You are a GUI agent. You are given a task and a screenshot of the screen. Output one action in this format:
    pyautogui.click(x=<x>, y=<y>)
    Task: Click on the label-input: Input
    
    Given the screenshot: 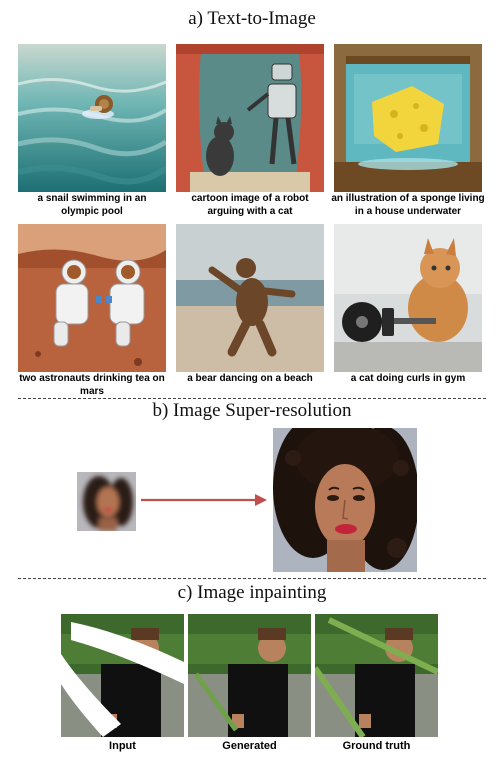 What is the action you would take?
    pyautogui.click(x=122, y=746)
    